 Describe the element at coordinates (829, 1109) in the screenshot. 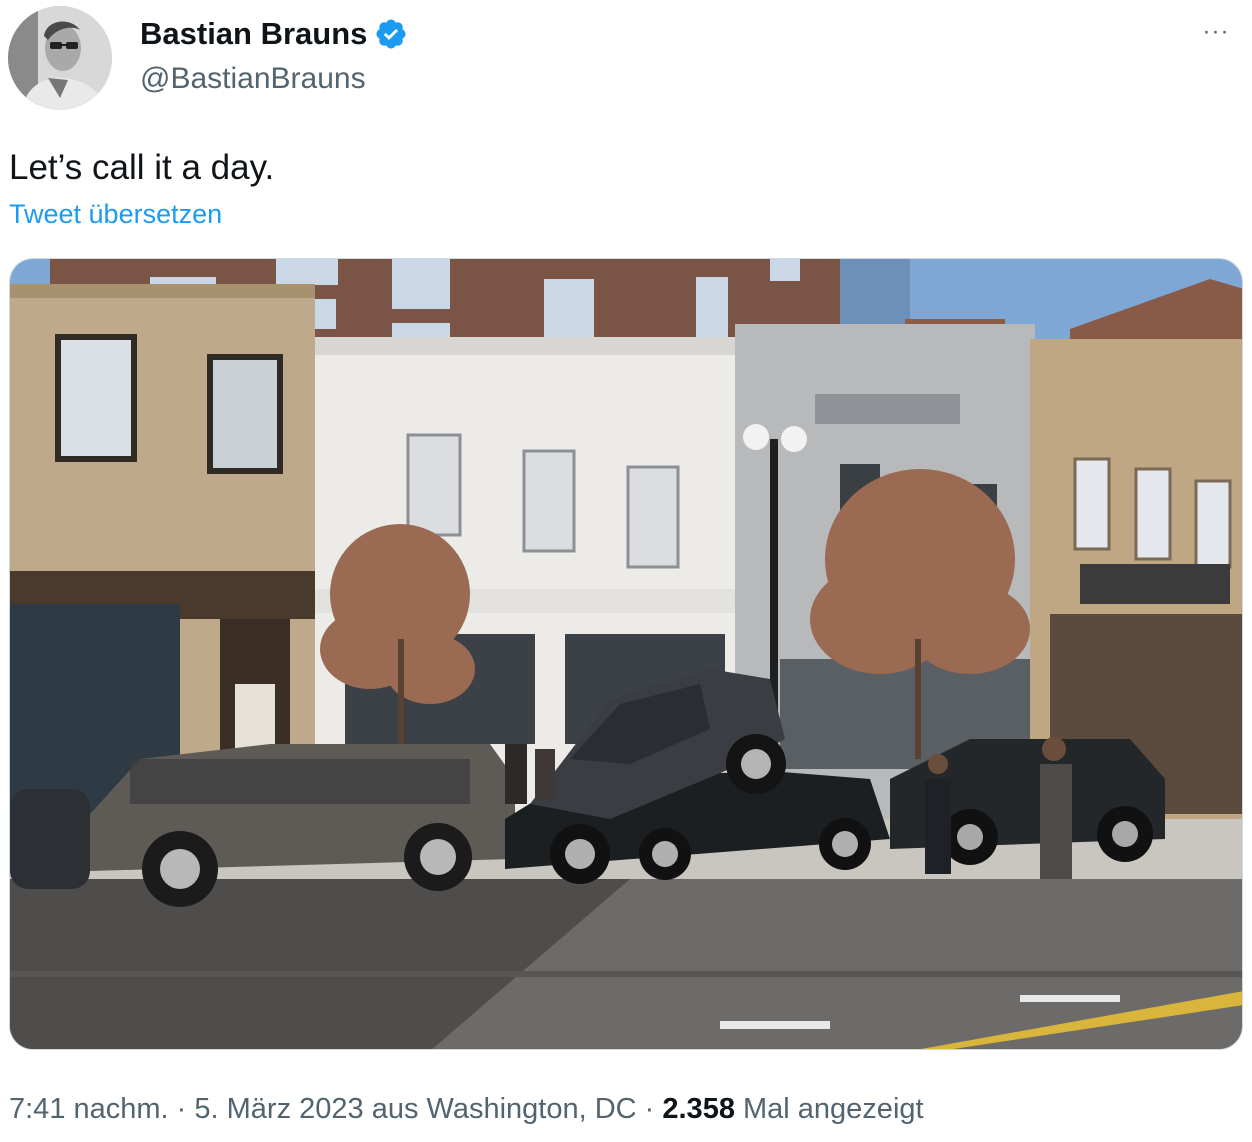

I see `views-label: Mal angezeigt` at that location.